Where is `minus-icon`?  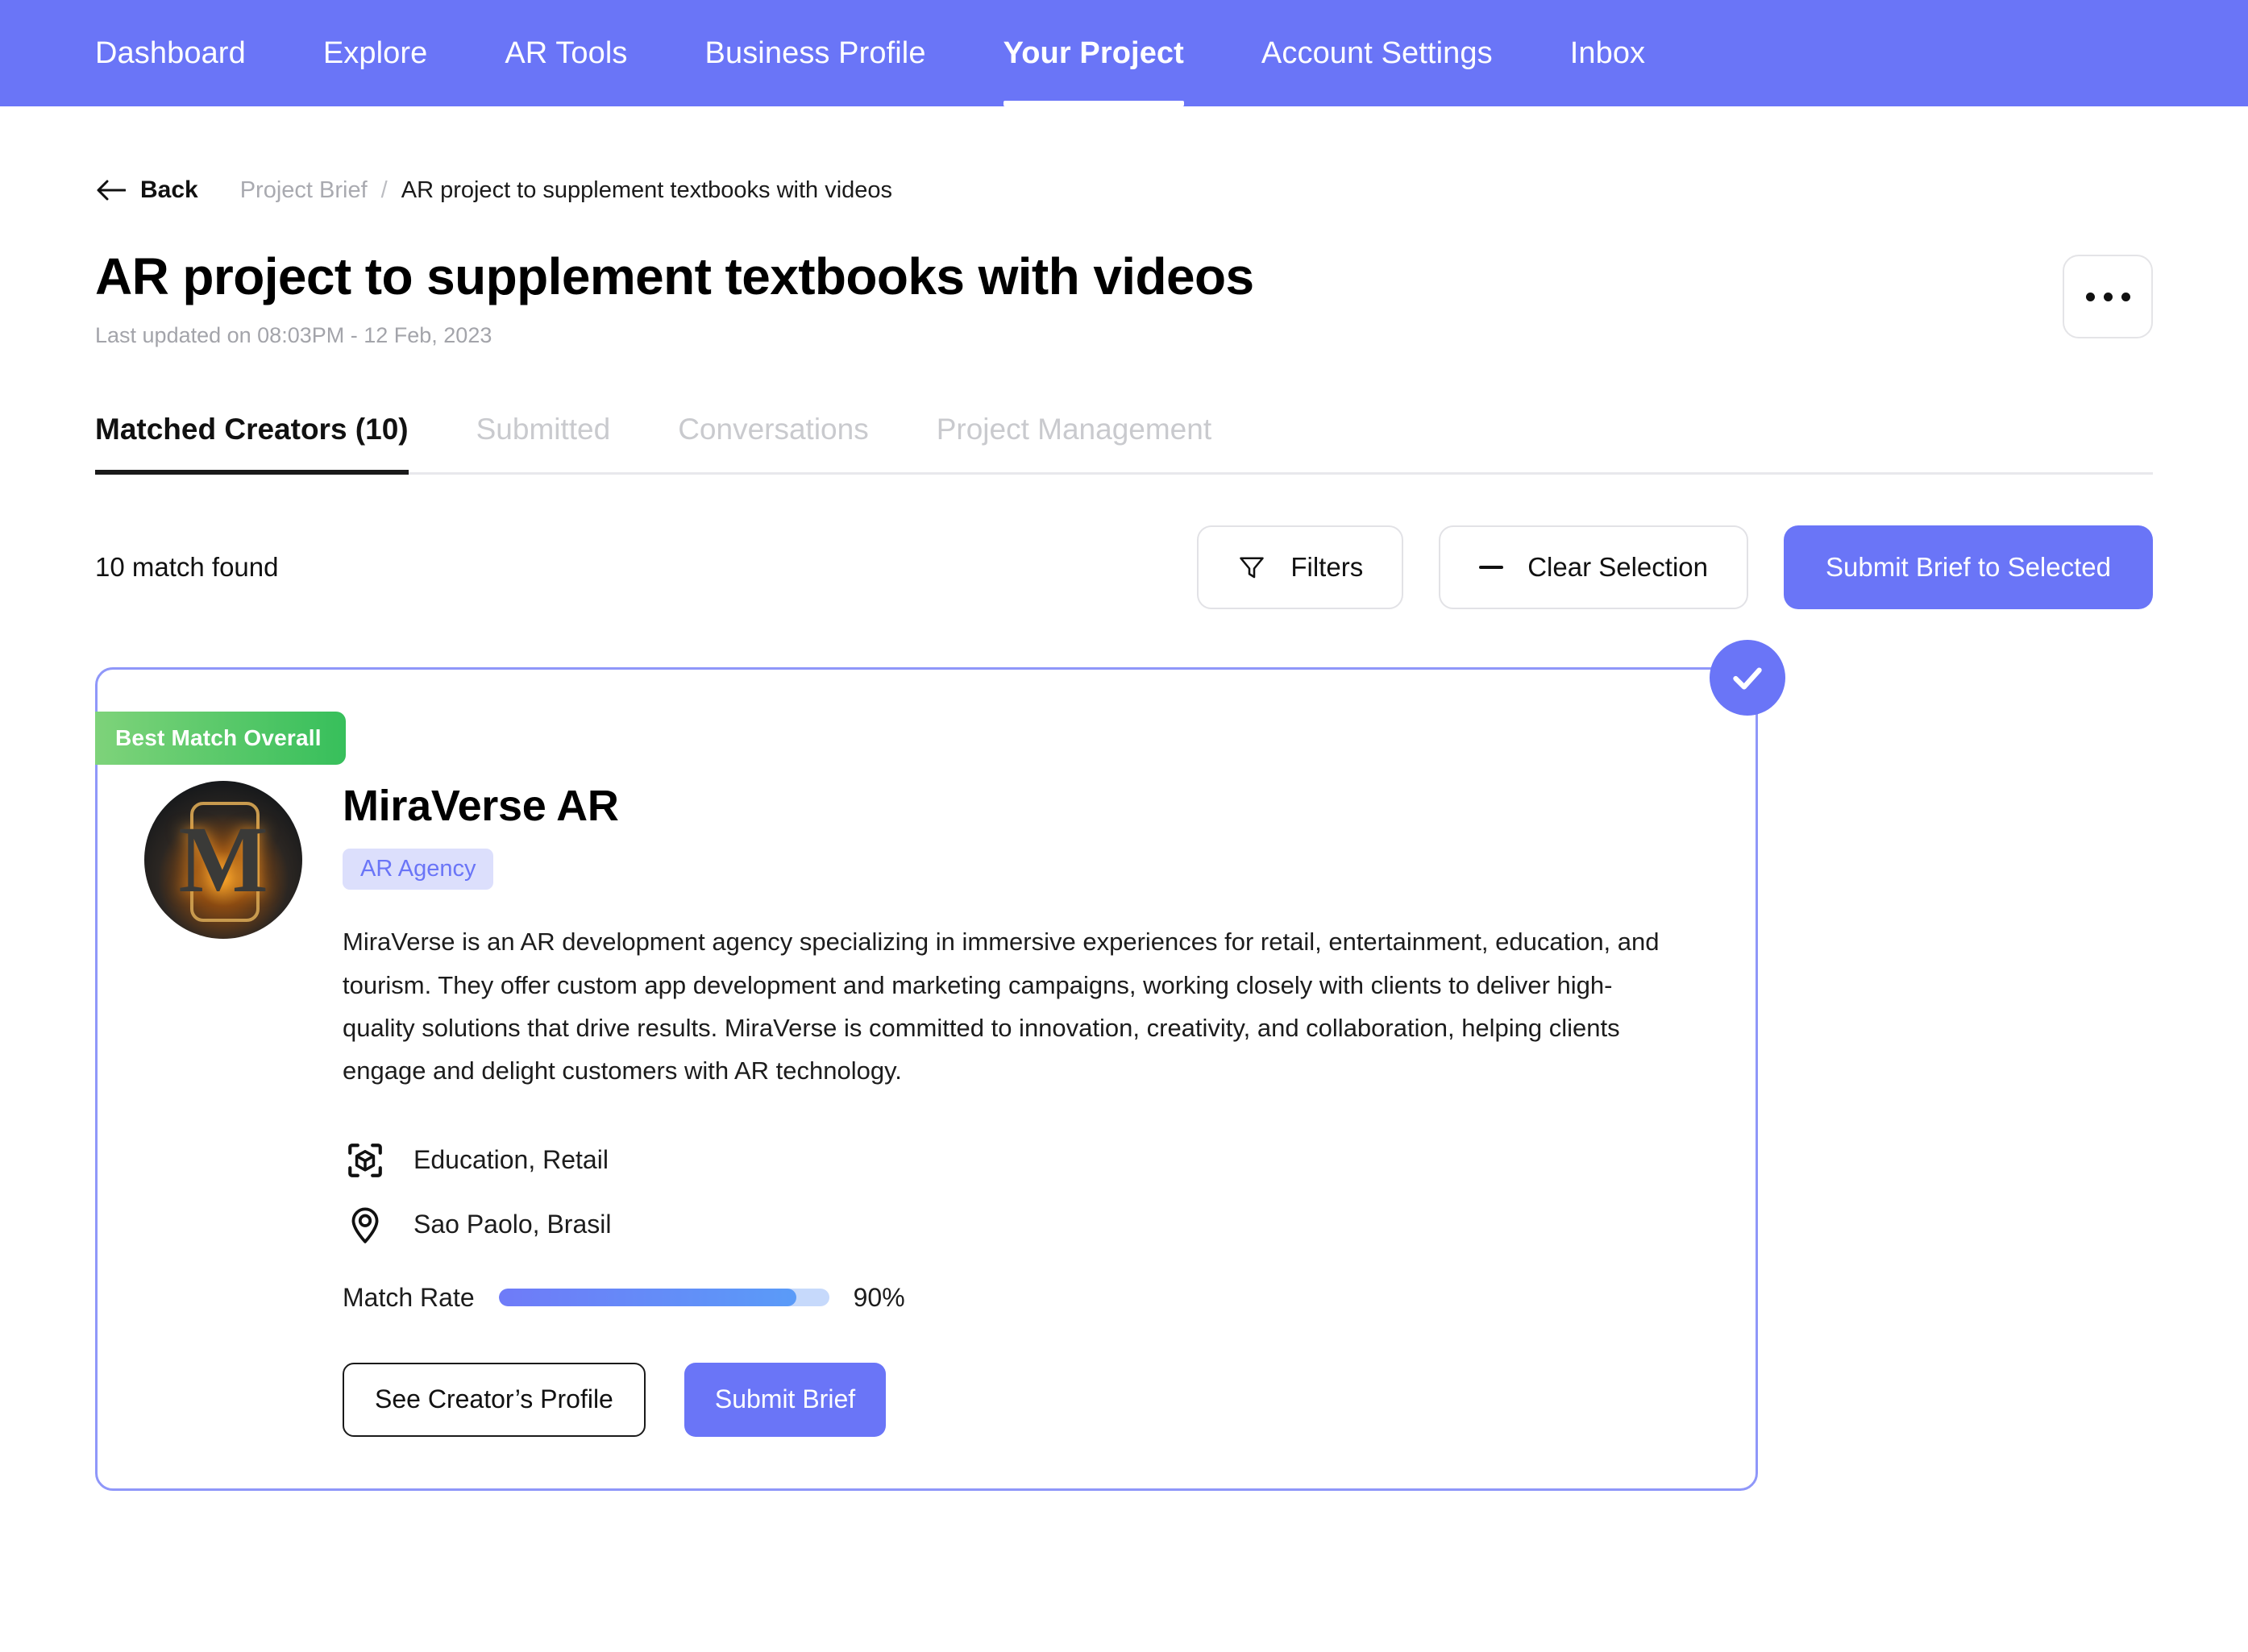
minus-icon is located at coordinates (1491, 568).